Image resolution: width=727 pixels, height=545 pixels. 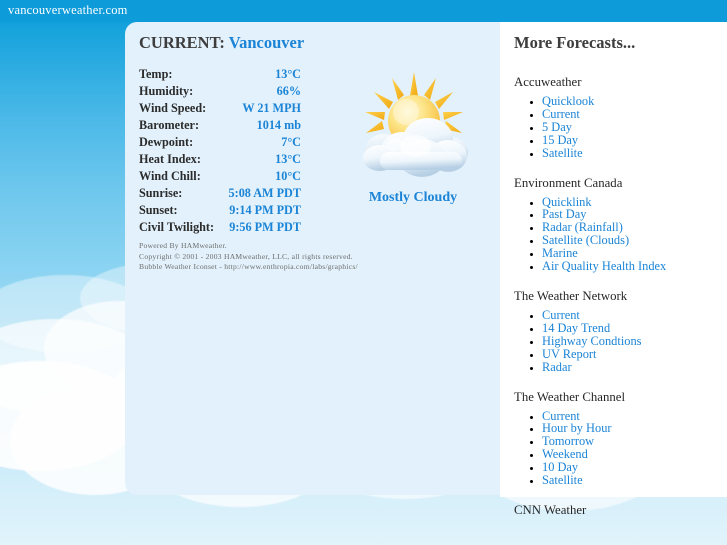 I want to click on forecast-link: Satellite (Clouds), so click(x=585, y=240).